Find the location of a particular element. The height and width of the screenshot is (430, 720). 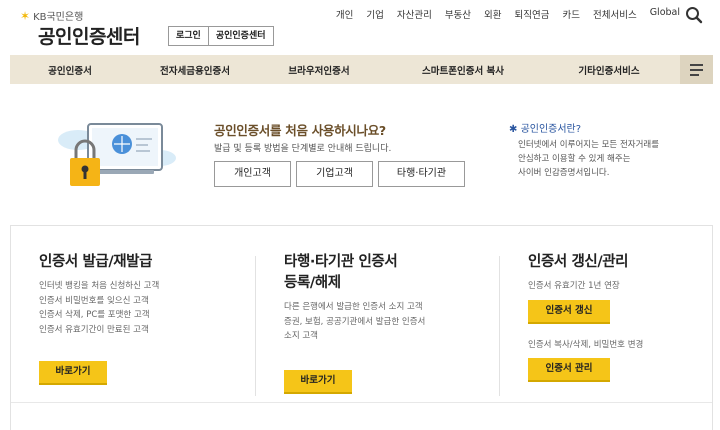

search-icon is located at coordinates (694, 15).